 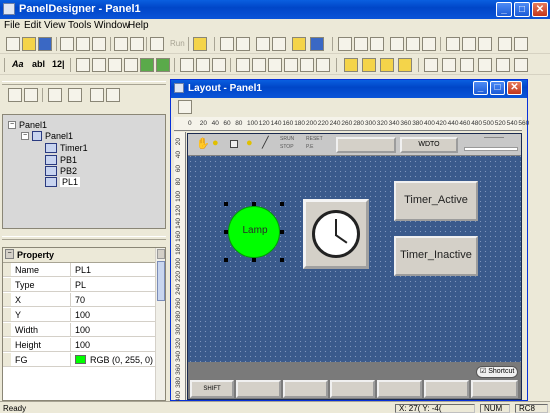 I want to click on dist-top-icon, so click(x=485, y=65).